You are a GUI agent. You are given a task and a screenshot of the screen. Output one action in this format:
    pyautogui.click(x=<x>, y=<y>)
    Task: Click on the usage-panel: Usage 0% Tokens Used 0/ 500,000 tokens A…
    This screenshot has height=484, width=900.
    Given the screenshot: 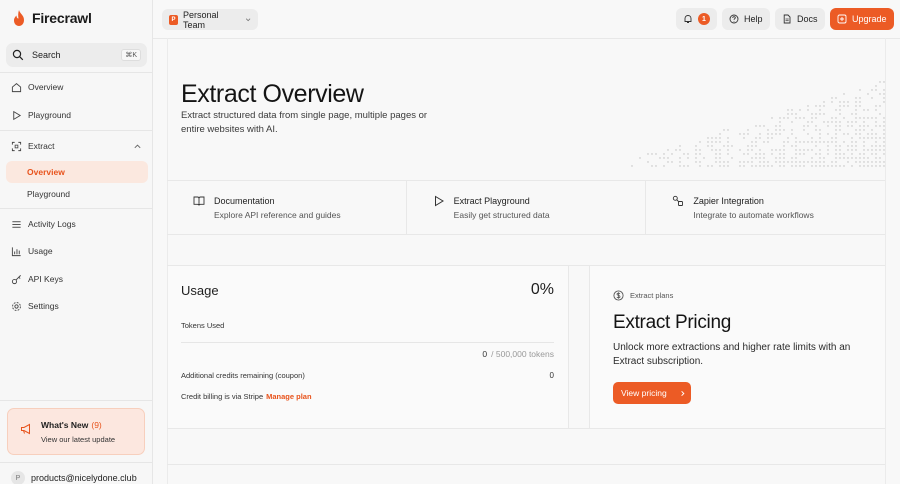 What is the action you would take?
    pyautogui.click(x=368, y=347)
    